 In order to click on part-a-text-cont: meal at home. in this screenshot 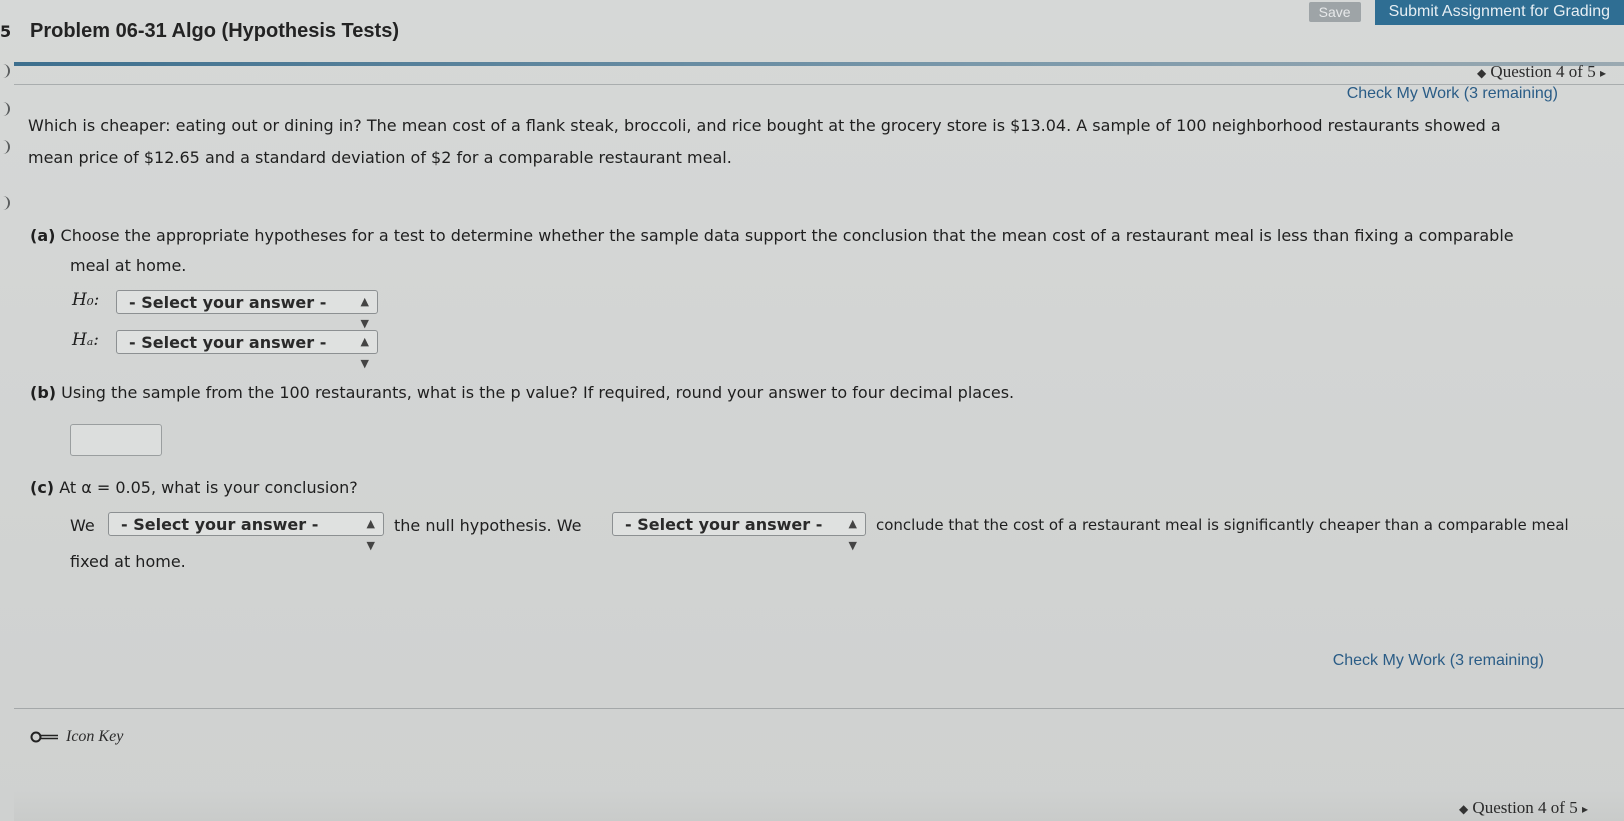, I will do `click(128, 265)`.